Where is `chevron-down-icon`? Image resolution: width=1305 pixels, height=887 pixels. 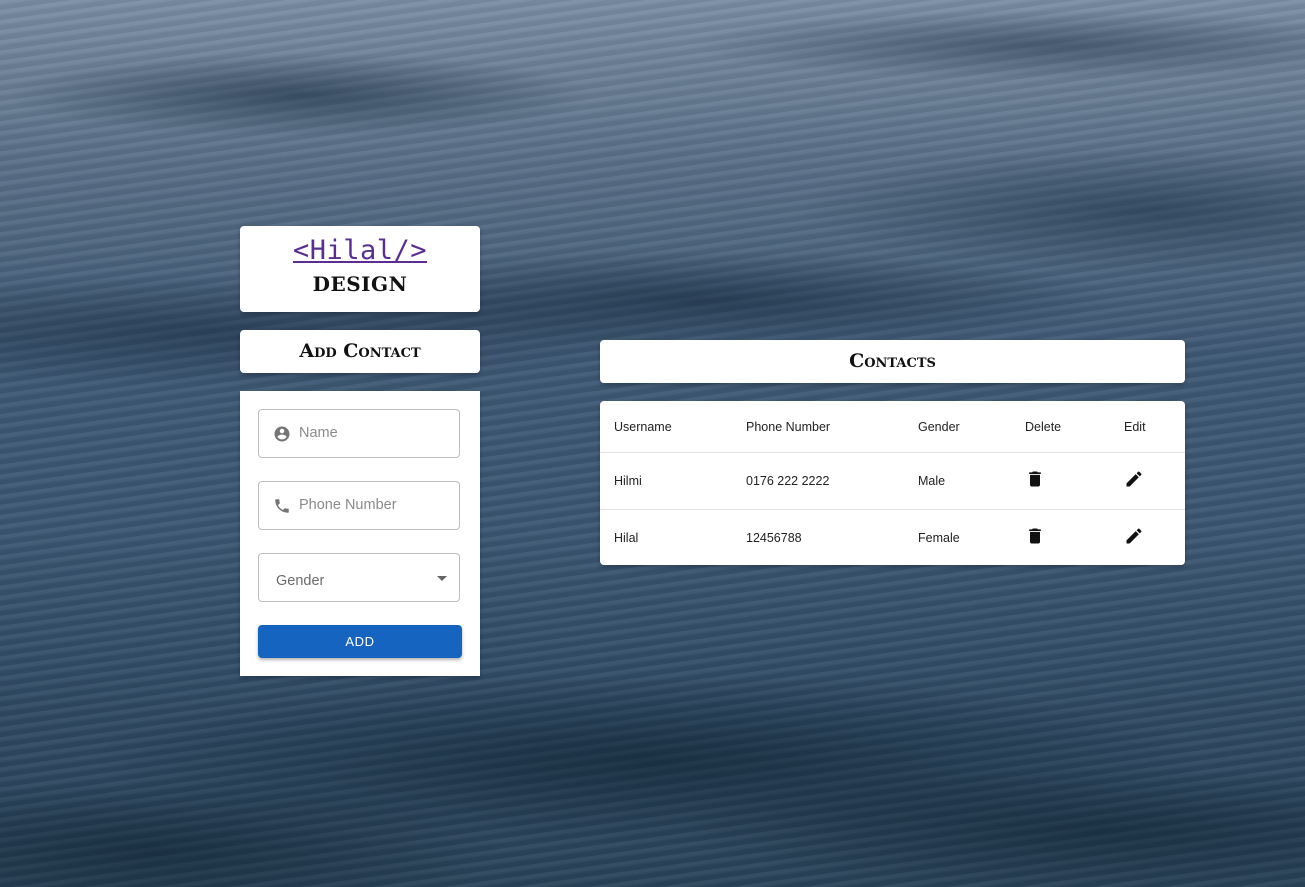 chevron-down-icon is located at coordinates (442, 578).